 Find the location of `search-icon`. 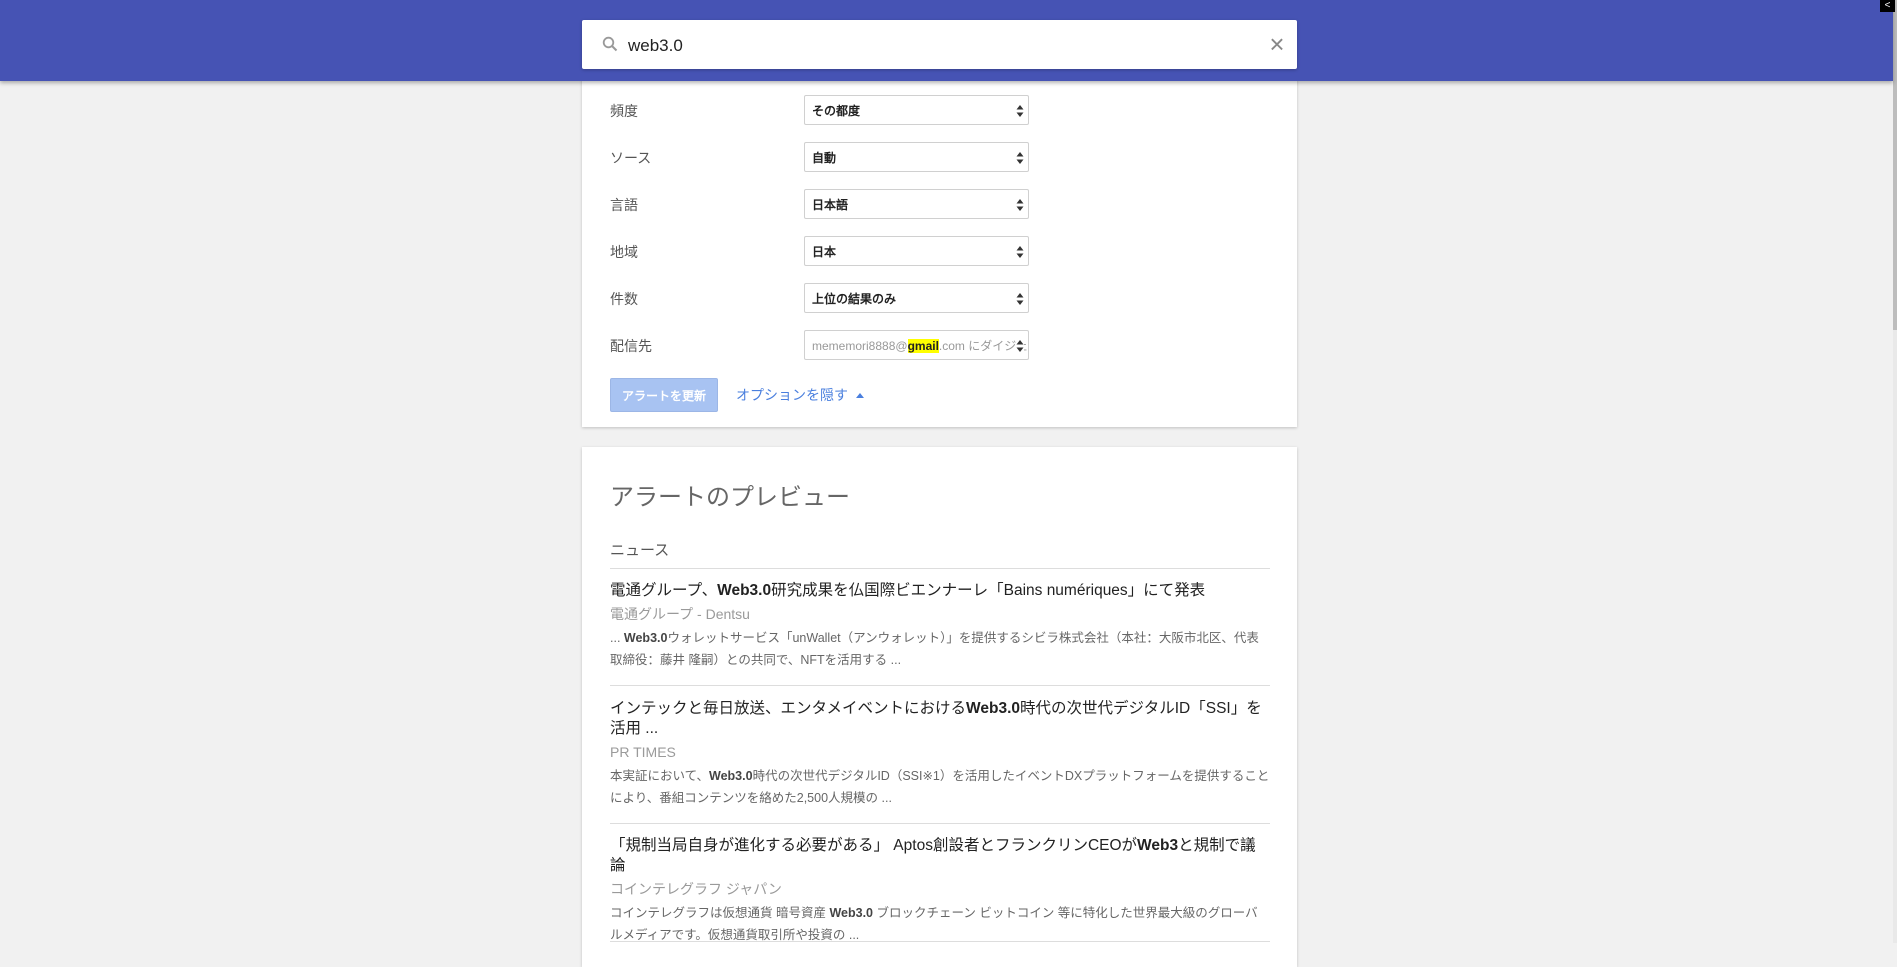

search-icon is located at coordinates (610, 44).